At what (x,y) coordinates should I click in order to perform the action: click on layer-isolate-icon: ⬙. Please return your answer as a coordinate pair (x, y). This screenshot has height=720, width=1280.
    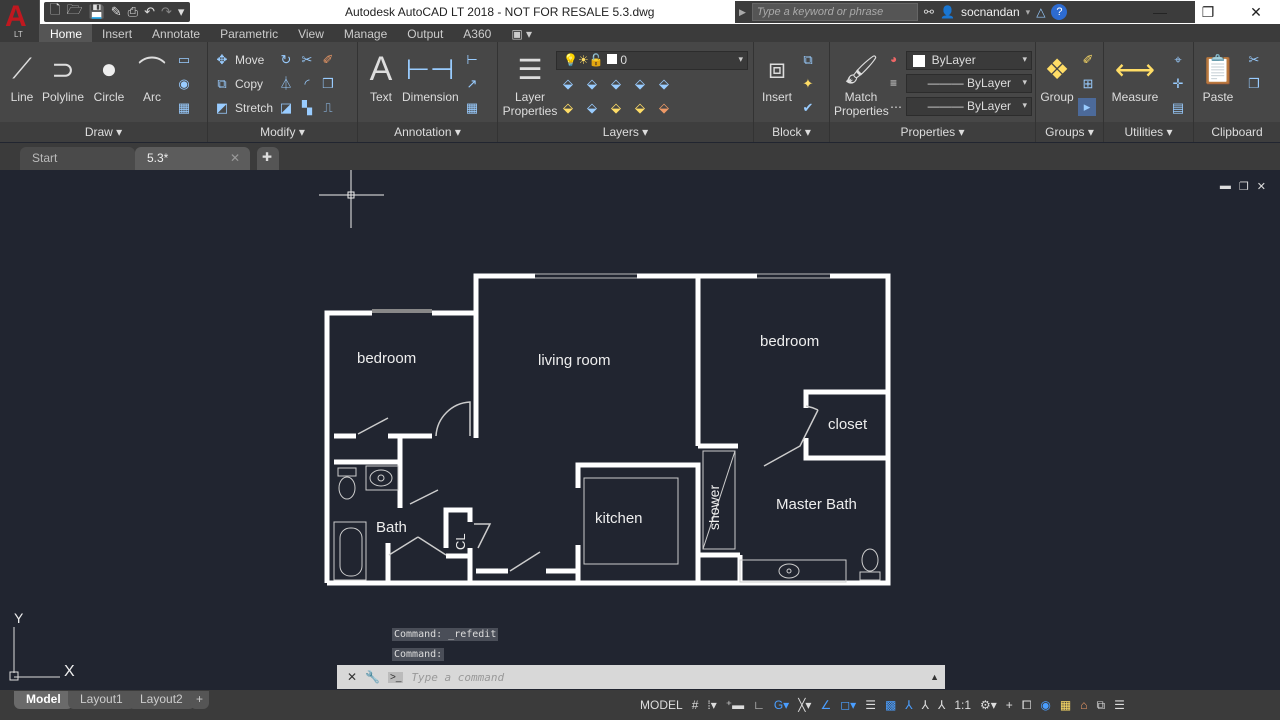
    Looking at the image, I should click on (592, 84).